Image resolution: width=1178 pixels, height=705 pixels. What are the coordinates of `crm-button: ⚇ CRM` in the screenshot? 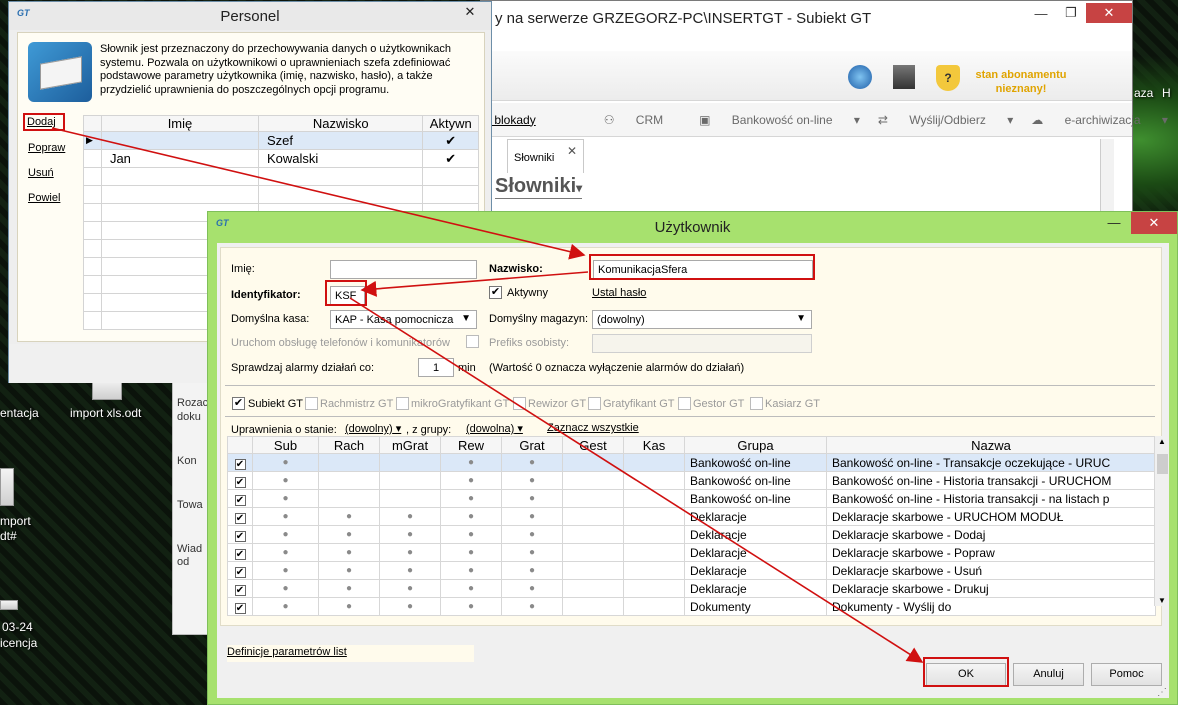 It's located at (642, 120).